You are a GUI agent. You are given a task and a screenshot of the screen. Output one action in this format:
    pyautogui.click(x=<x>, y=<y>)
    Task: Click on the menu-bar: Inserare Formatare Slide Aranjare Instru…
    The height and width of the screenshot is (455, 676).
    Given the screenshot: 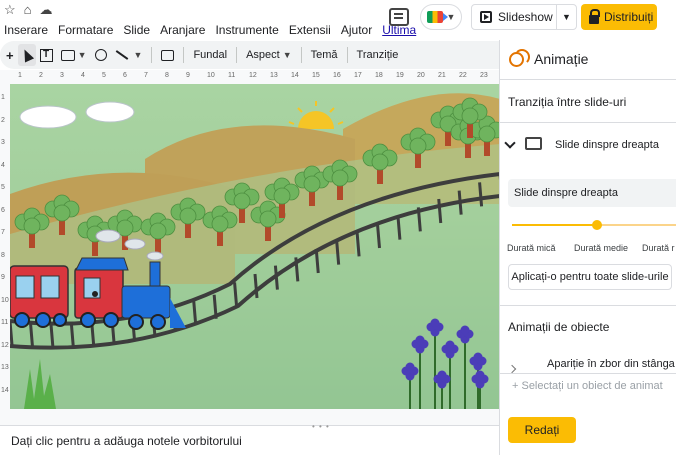 What is the action you would take?
    pyautogui.click(x=210, y=30)
    